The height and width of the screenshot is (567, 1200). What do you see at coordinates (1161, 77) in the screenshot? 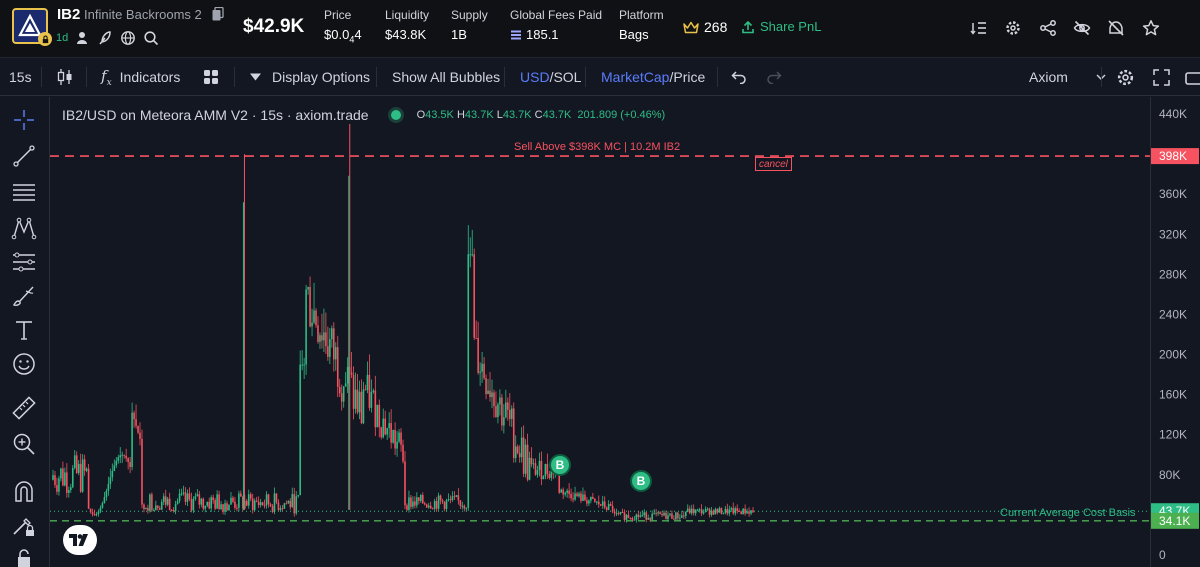
I see `fullscreen-button` at bounding box center [1161, 77].